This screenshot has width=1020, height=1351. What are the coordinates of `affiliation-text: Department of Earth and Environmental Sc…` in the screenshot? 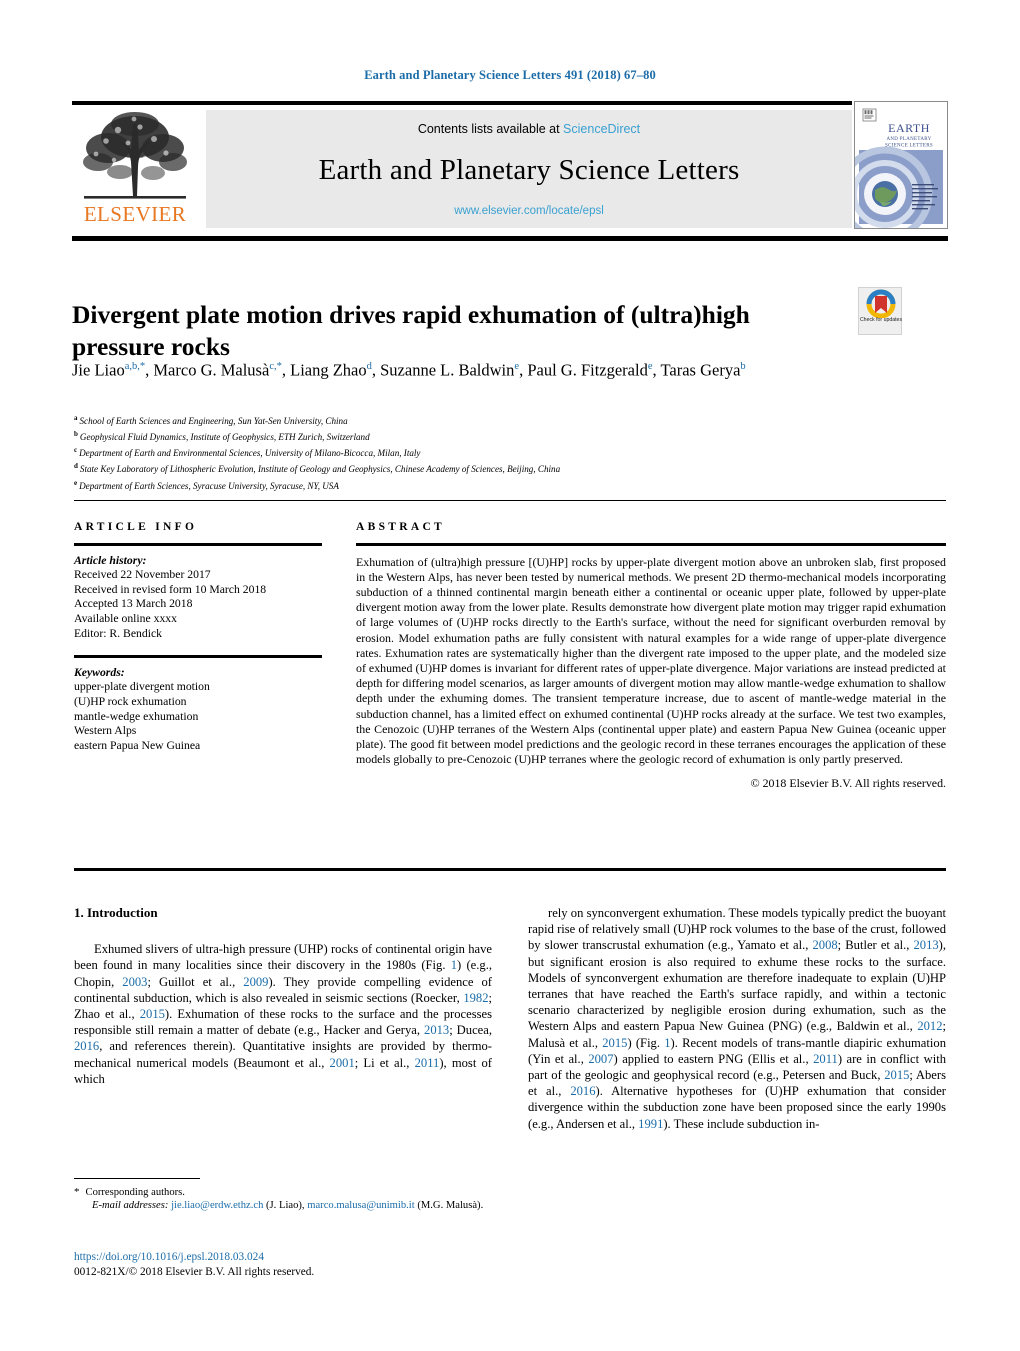 It's located at (250, 453).